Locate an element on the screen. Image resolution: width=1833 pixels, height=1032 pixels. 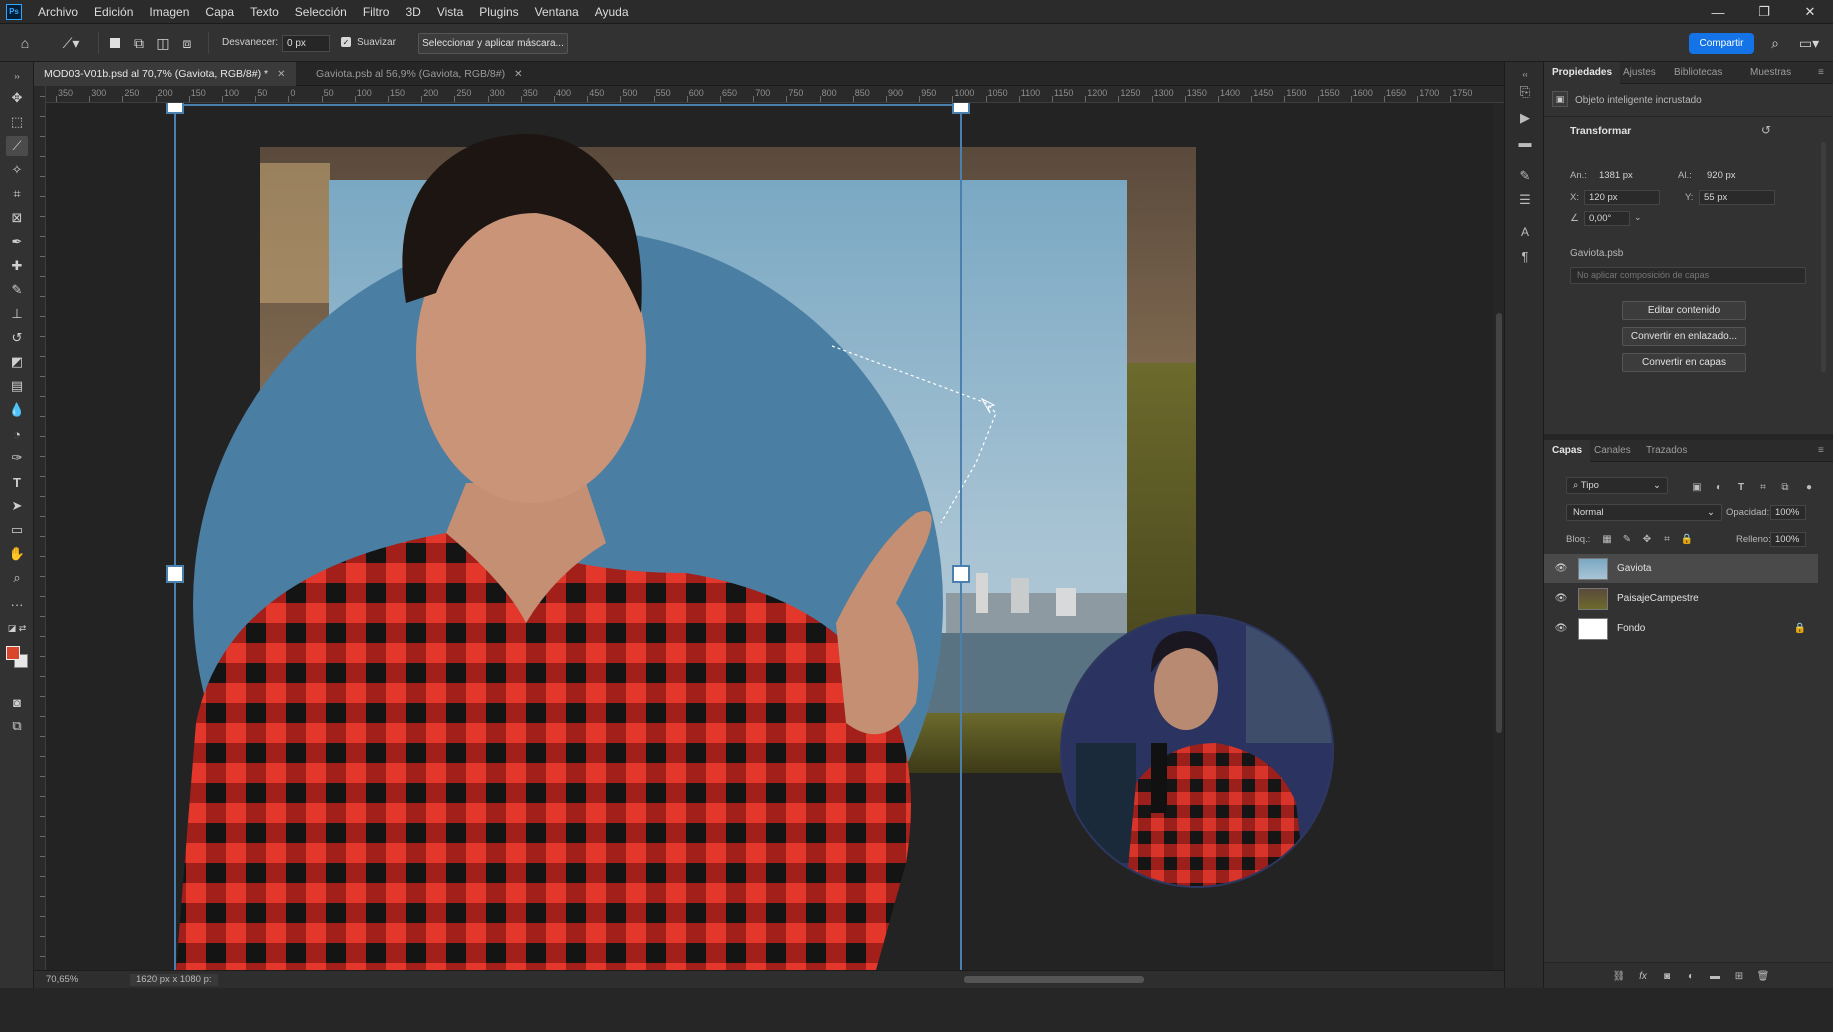
x-input: 120 px is located at coordinates (1622, 197).